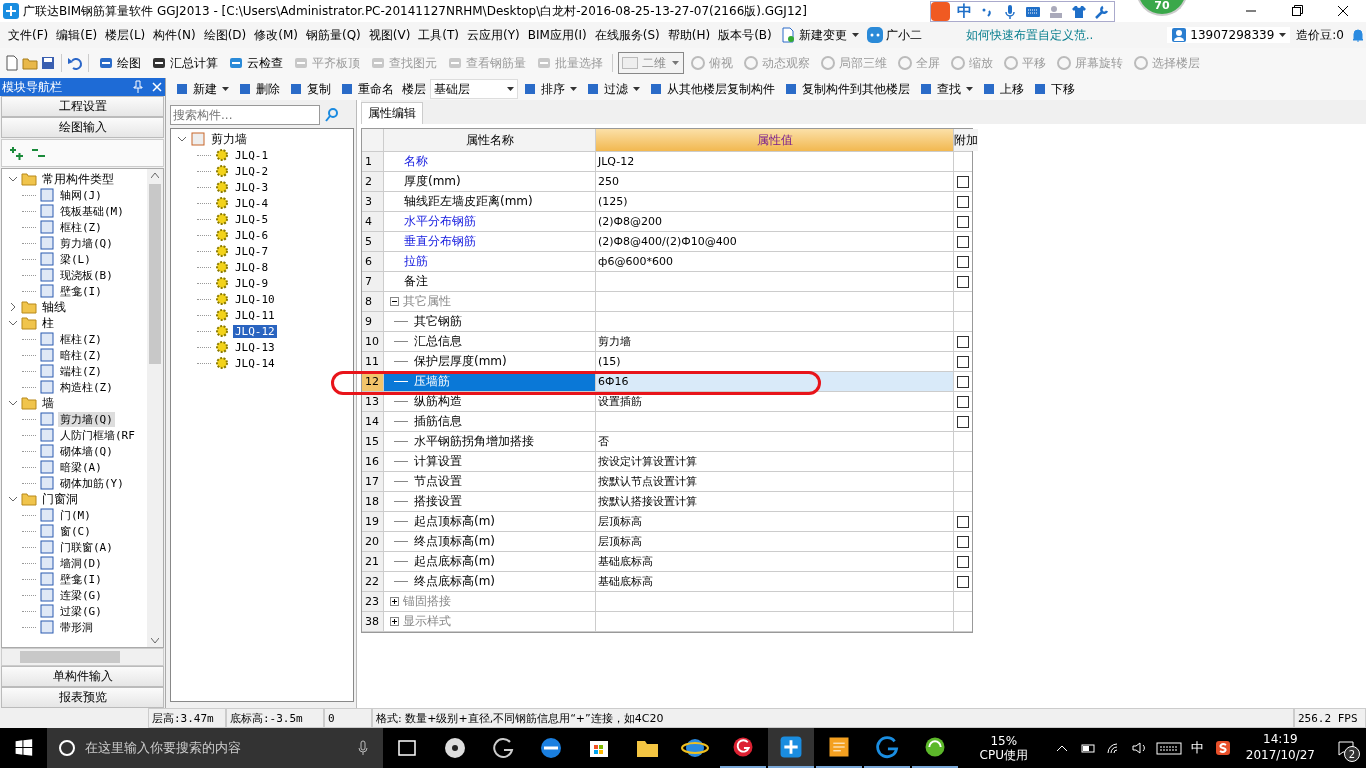 The image size is (1366, 768). Describe the element at coordinates (81, 563) in the screenshot. I see `tree-item: 墙洞(D)` at that location.